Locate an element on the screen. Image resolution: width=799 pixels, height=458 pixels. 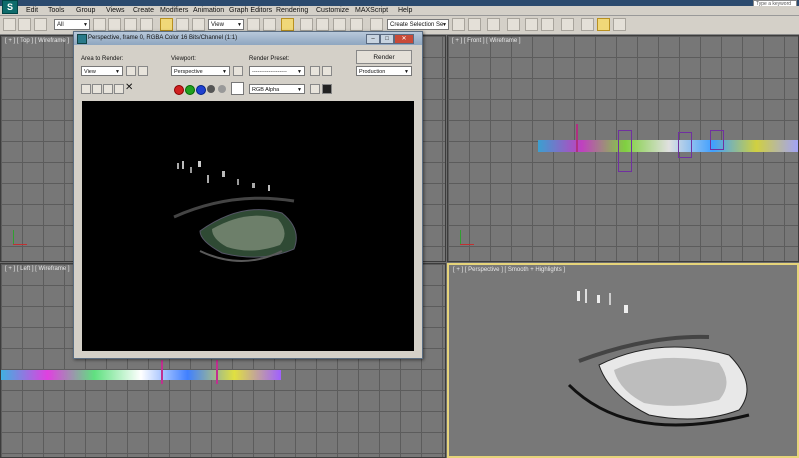
menu-graph-editors: Graph Editors is located at coordinates (250, 10).